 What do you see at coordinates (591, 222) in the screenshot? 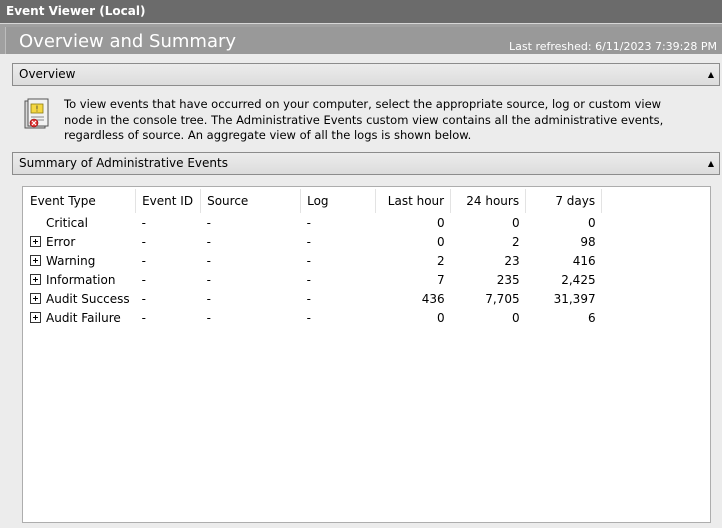
I see `cell-7-days: 0` at bounding box center [591, 222].